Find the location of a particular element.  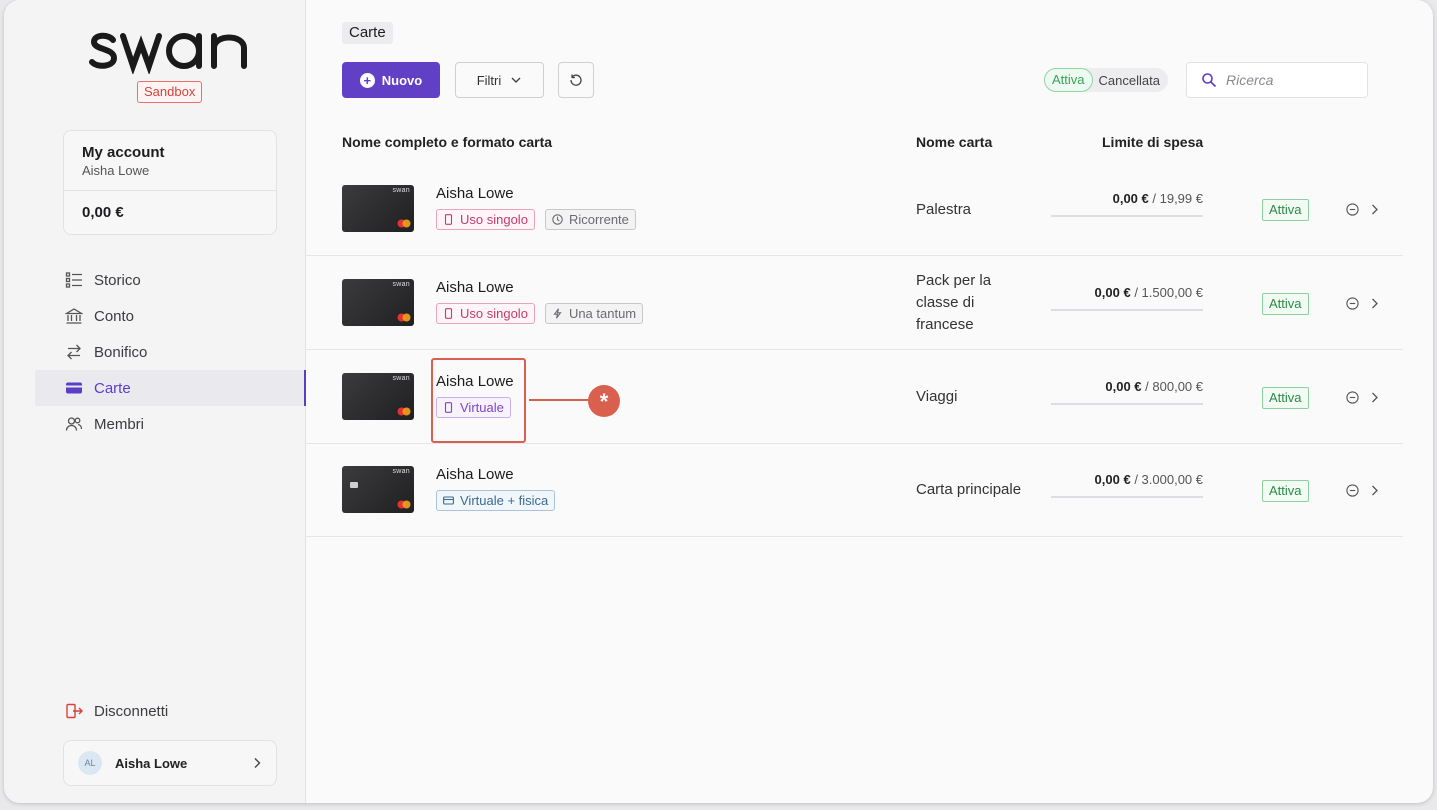

card-name: Carta principale is located at coordinates (969, 489).